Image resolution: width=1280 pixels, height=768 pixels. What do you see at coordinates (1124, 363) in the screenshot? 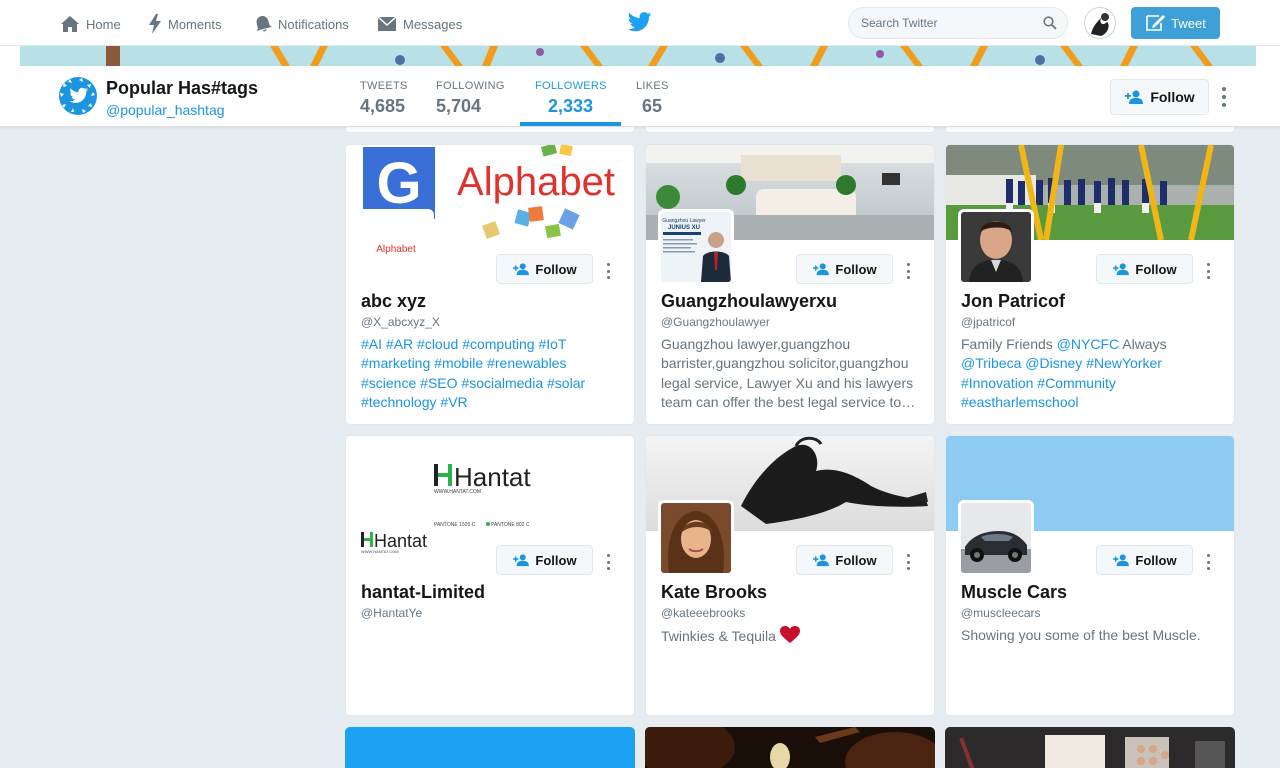
I see `hashtag-link: #NewYorker` at bounding box center [1124, 363].